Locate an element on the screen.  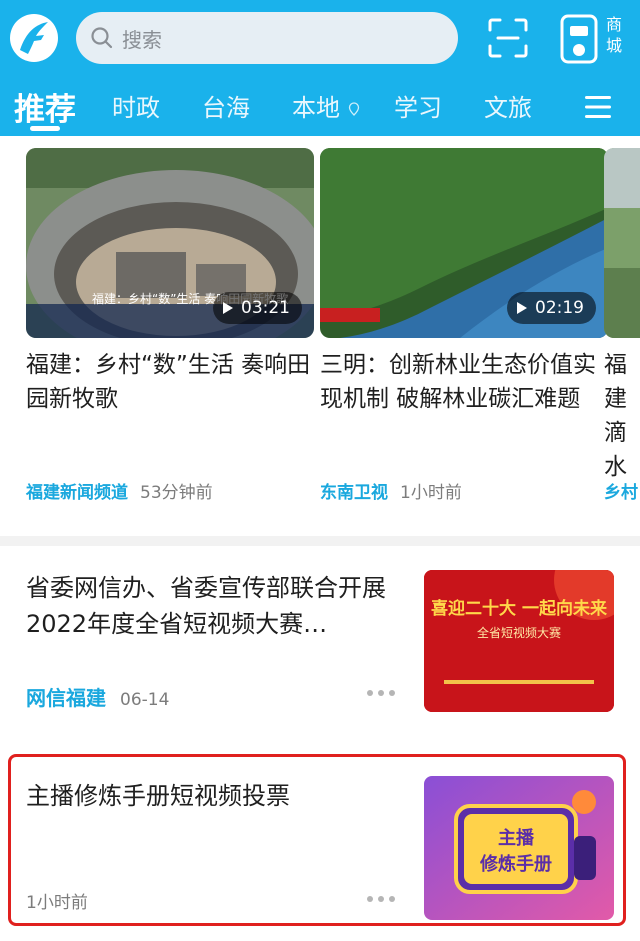
video-source: 东南卫视 is located at coordinates (354, 493).